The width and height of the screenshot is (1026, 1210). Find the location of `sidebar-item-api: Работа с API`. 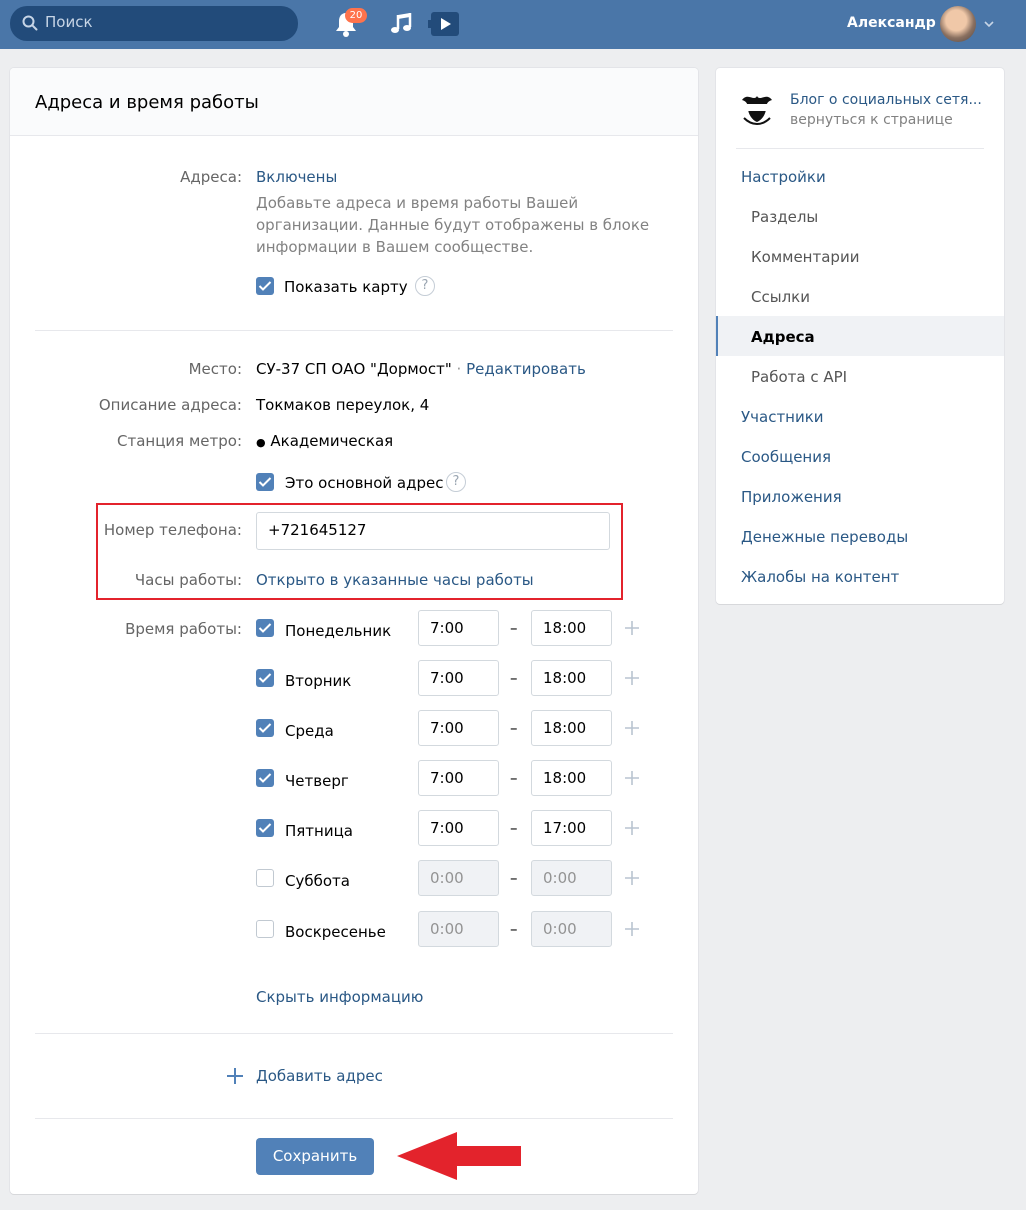

sidebar-item-api: Работа с API is located at coordinates (799, 377).